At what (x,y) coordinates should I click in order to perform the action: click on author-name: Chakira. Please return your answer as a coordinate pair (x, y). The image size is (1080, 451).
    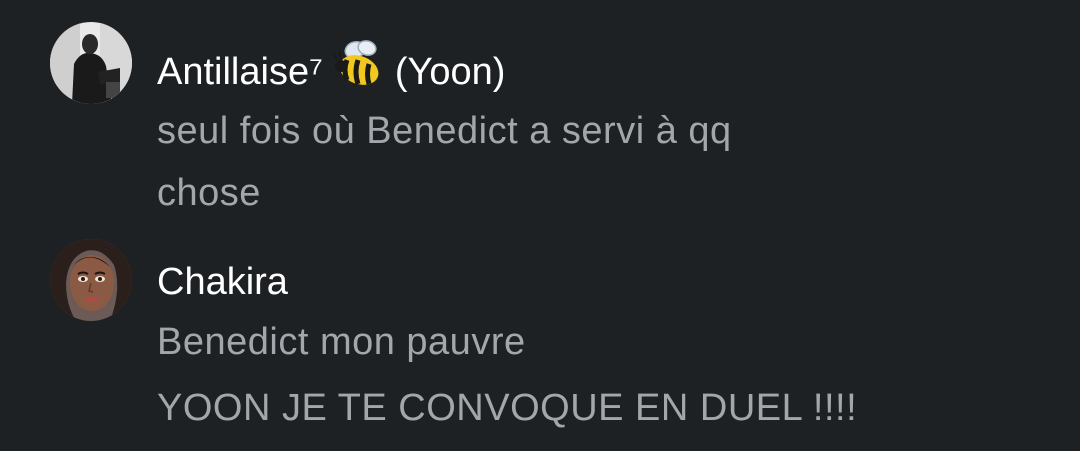
    Looking at the image, I should click on (222, 282).